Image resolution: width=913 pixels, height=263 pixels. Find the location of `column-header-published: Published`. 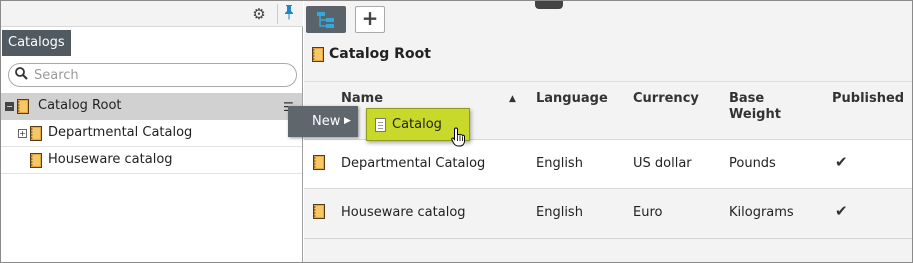

column-header-published: Published is located at coordinates (868, 99).